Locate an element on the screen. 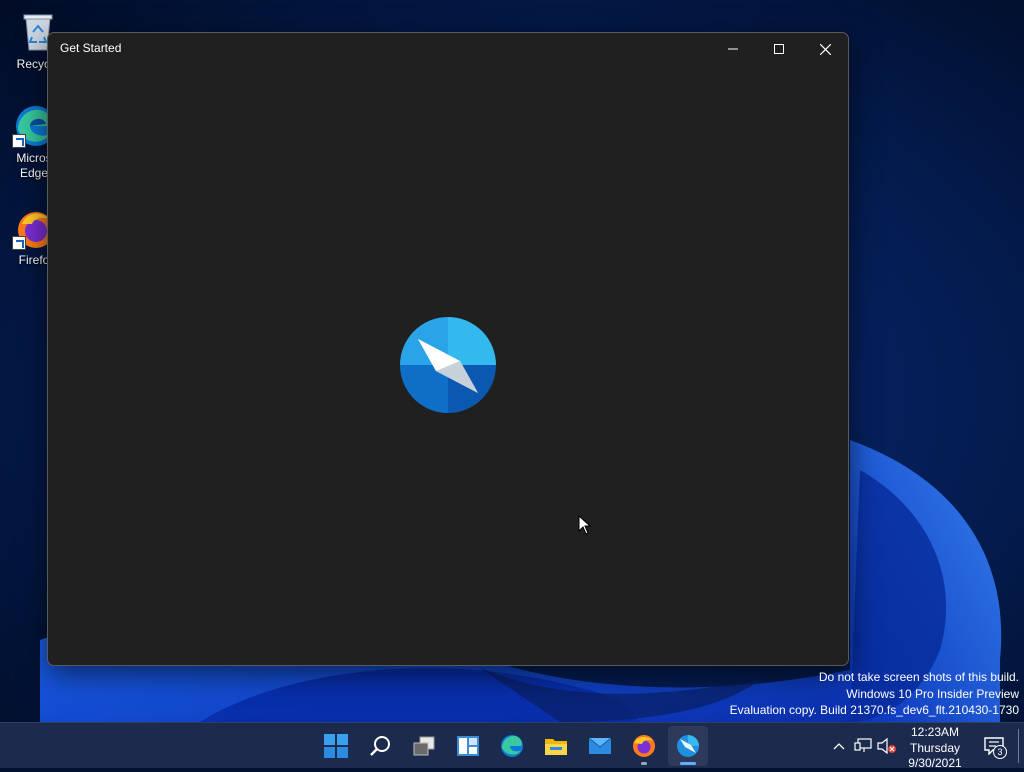 The width and height of the screenshot is (1024, 772). clock: 12:23AM Thursday 9/30/2021 is located at coordinates (935, 748).